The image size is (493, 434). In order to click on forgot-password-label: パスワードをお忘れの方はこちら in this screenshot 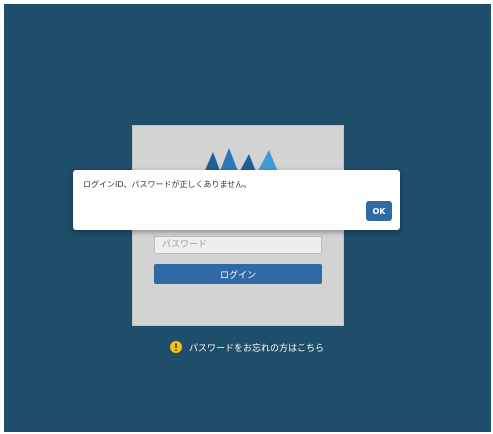, I will do `click(257, 348)`.